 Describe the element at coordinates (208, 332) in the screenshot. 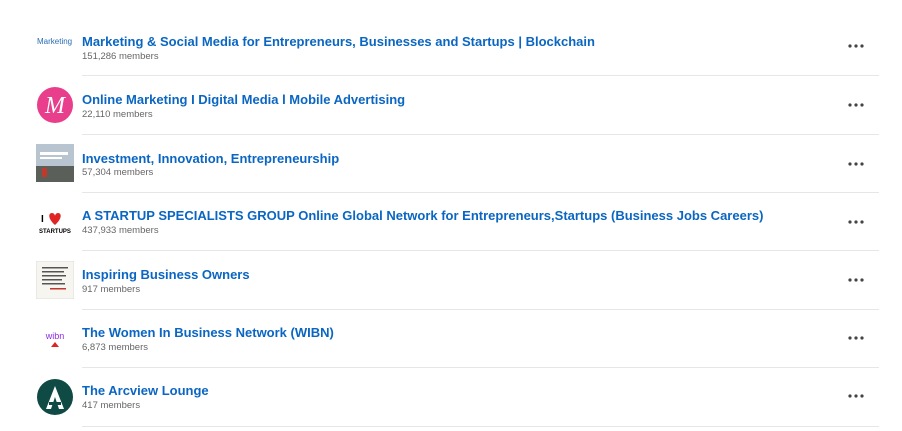

I see `group-name-link: The Women In Business Network (WIBN)` at that location.